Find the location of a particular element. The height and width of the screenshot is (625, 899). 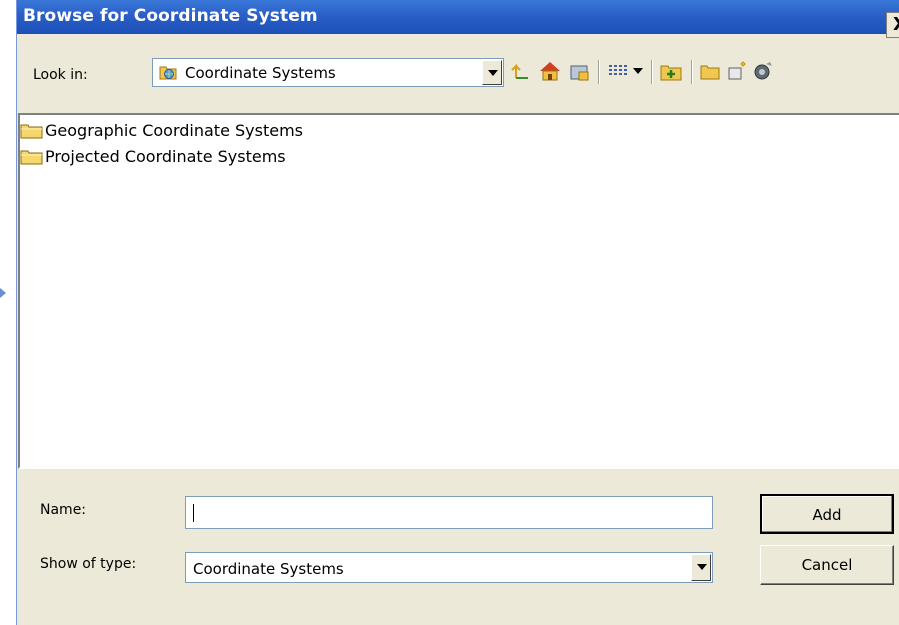

view-dropdown-arrow-icon is located at coordinates (638, 71).